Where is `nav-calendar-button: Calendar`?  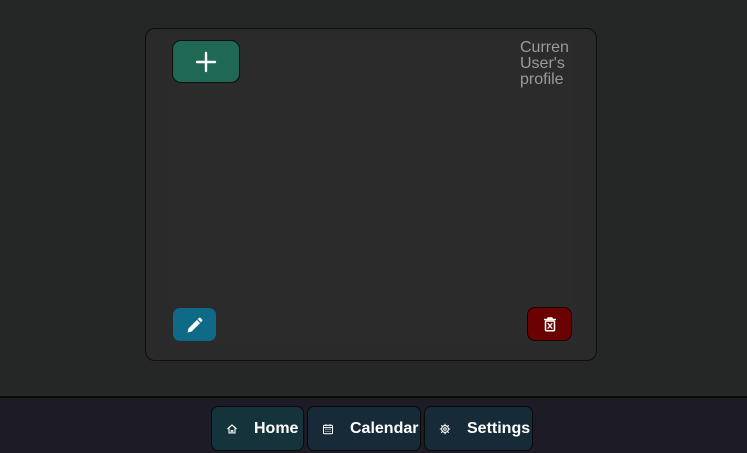
nav-calendar-button: Calendar is located at coordinates (364, 428).